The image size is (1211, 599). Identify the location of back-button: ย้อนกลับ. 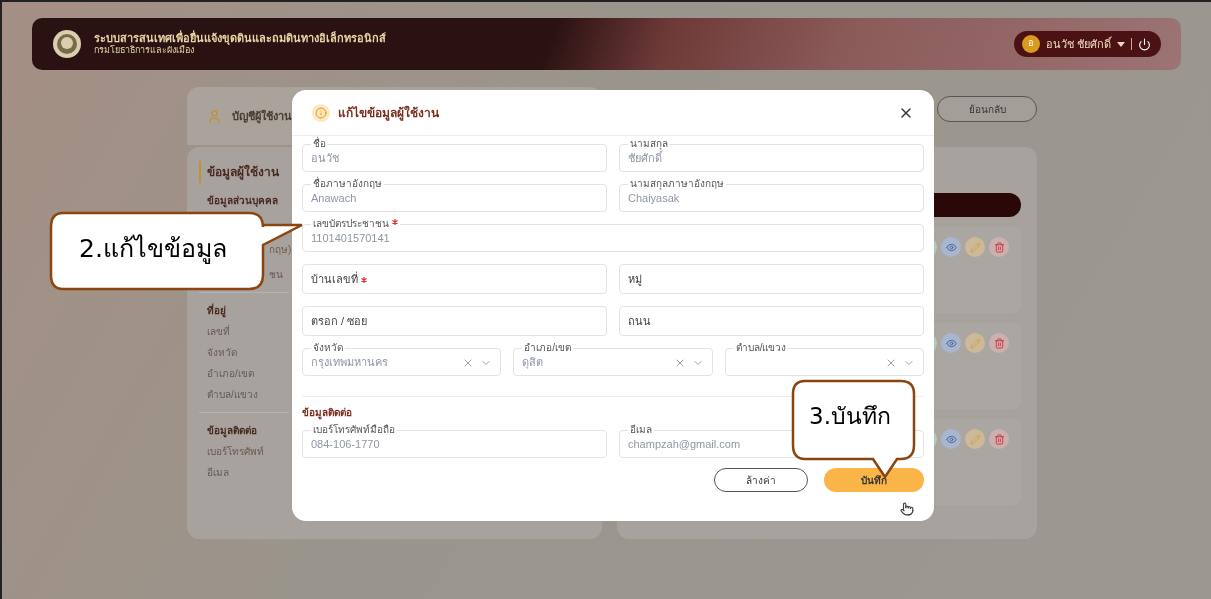
(987, 109).